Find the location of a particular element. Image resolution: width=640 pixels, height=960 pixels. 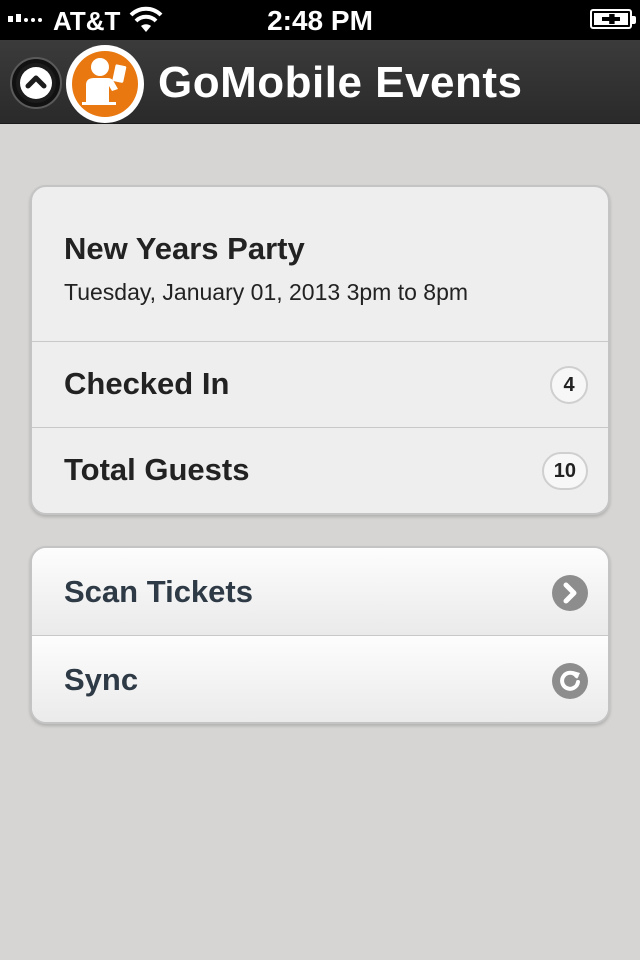

checked-in-label: Checked In is located at coordinates (147, 383).